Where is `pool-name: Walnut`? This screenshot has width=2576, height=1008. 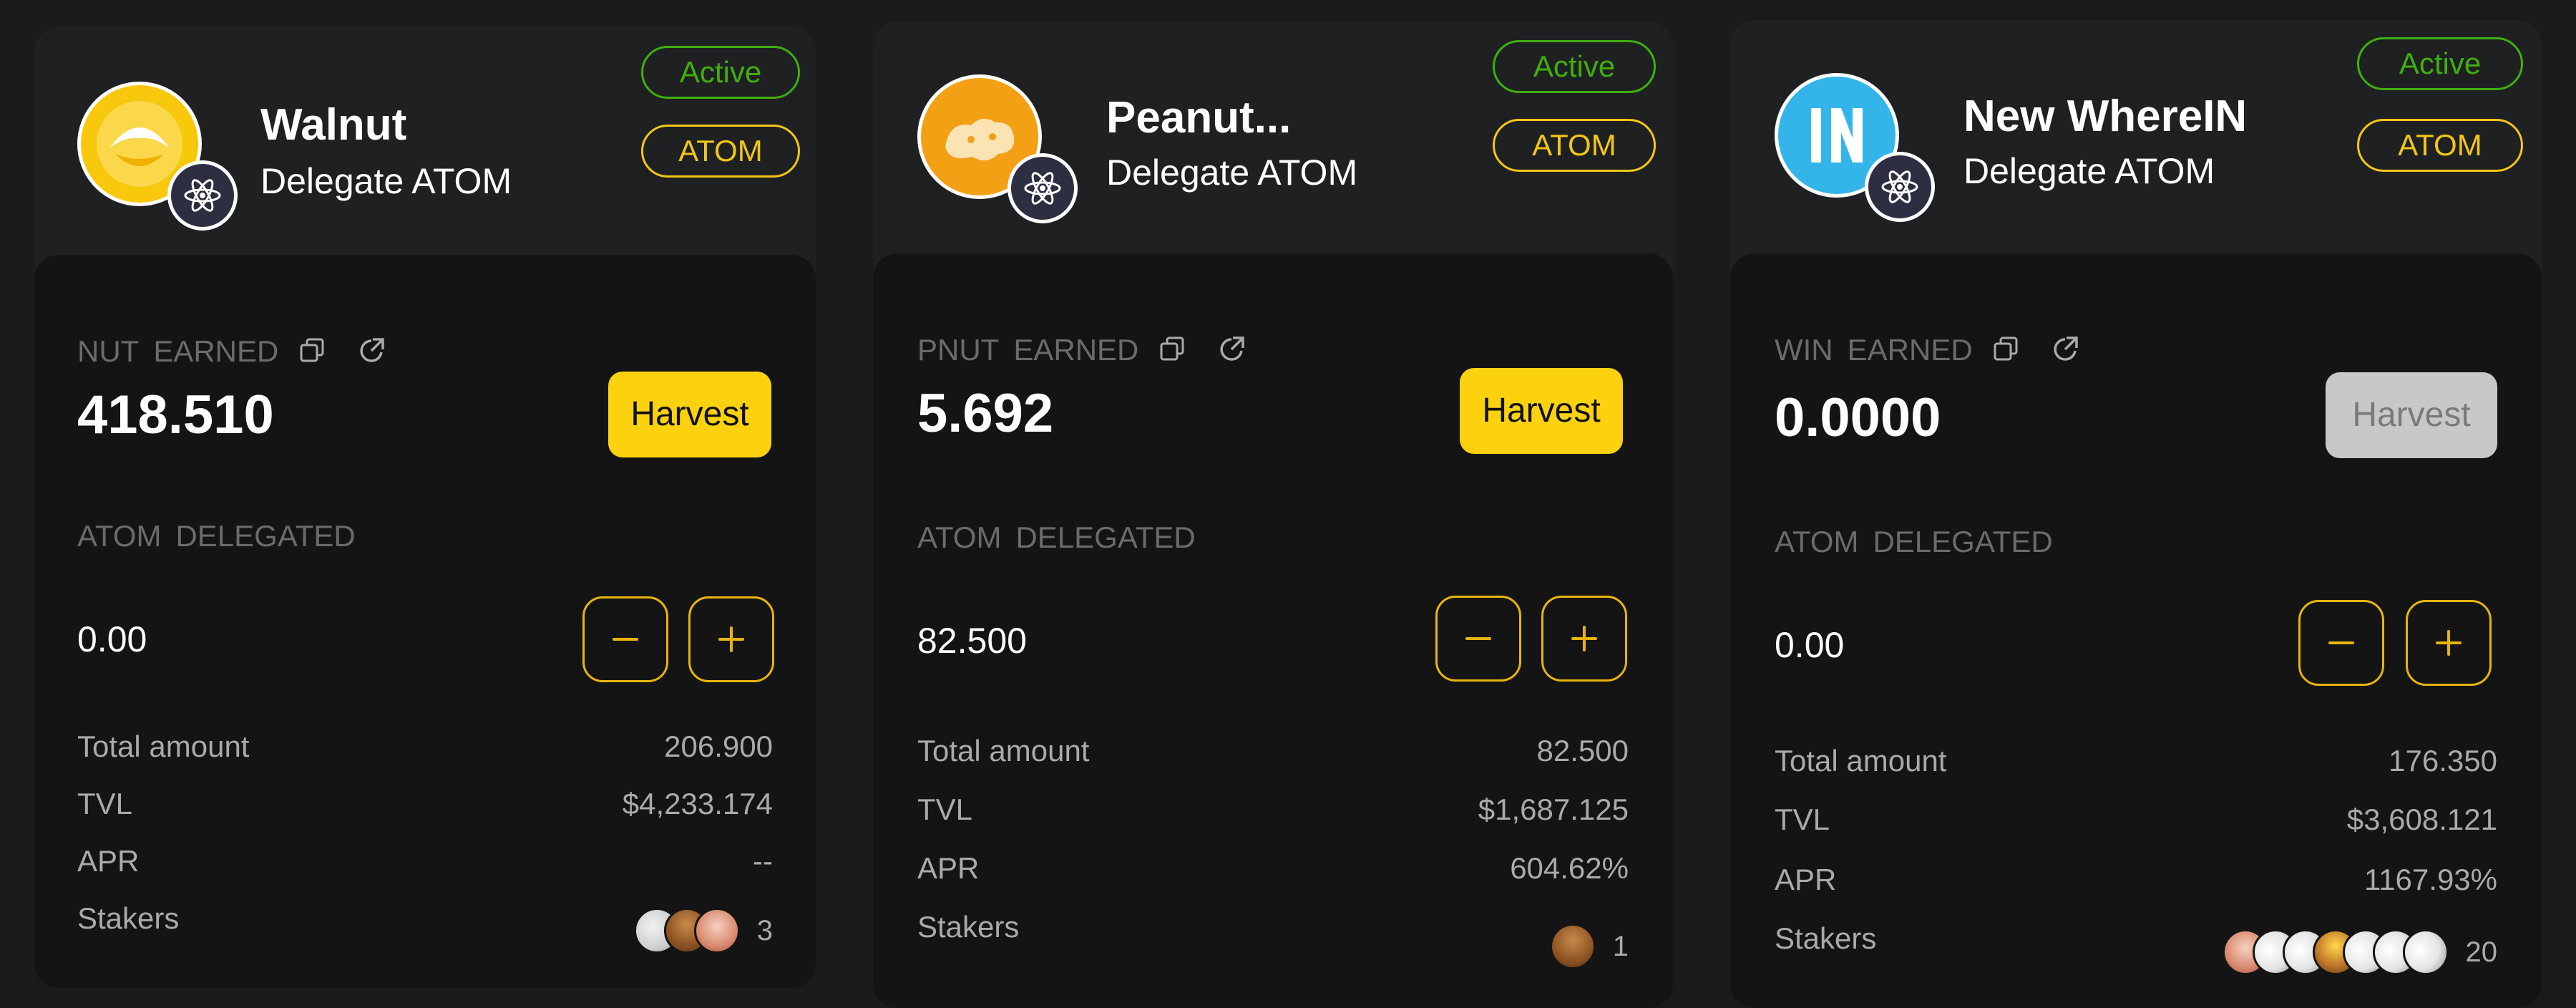
pool-name: Walnut is located at coordinates (333, 125).